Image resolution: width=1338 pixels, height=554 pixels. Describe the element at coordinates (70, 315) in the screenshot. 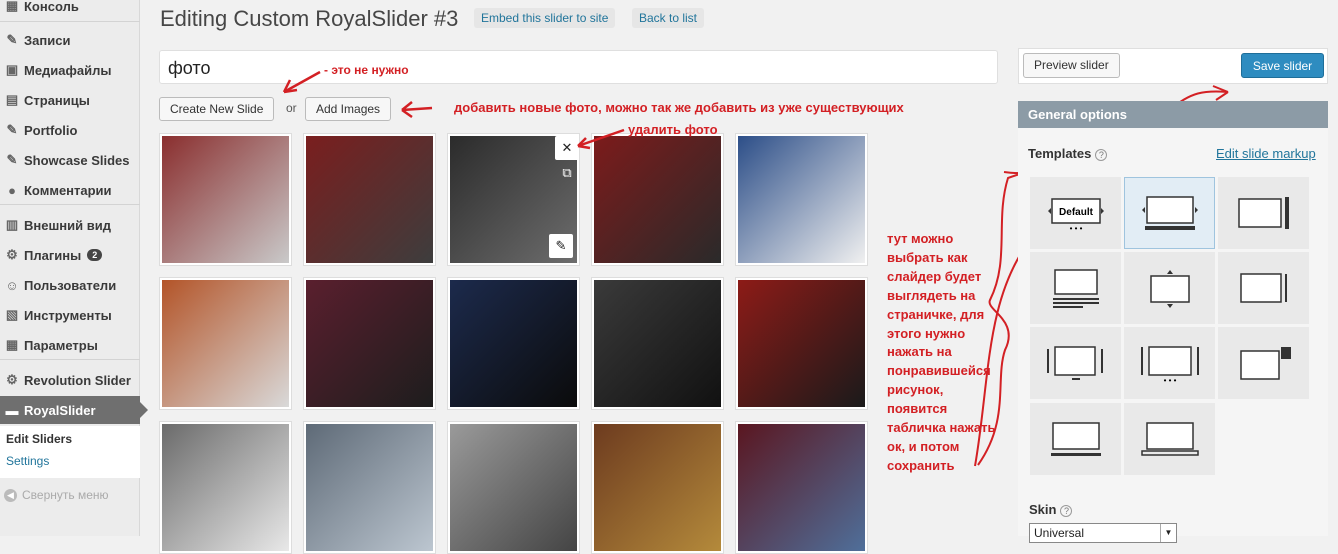

I see `sidebar-item-10: ▧ Инструменты` at that location.